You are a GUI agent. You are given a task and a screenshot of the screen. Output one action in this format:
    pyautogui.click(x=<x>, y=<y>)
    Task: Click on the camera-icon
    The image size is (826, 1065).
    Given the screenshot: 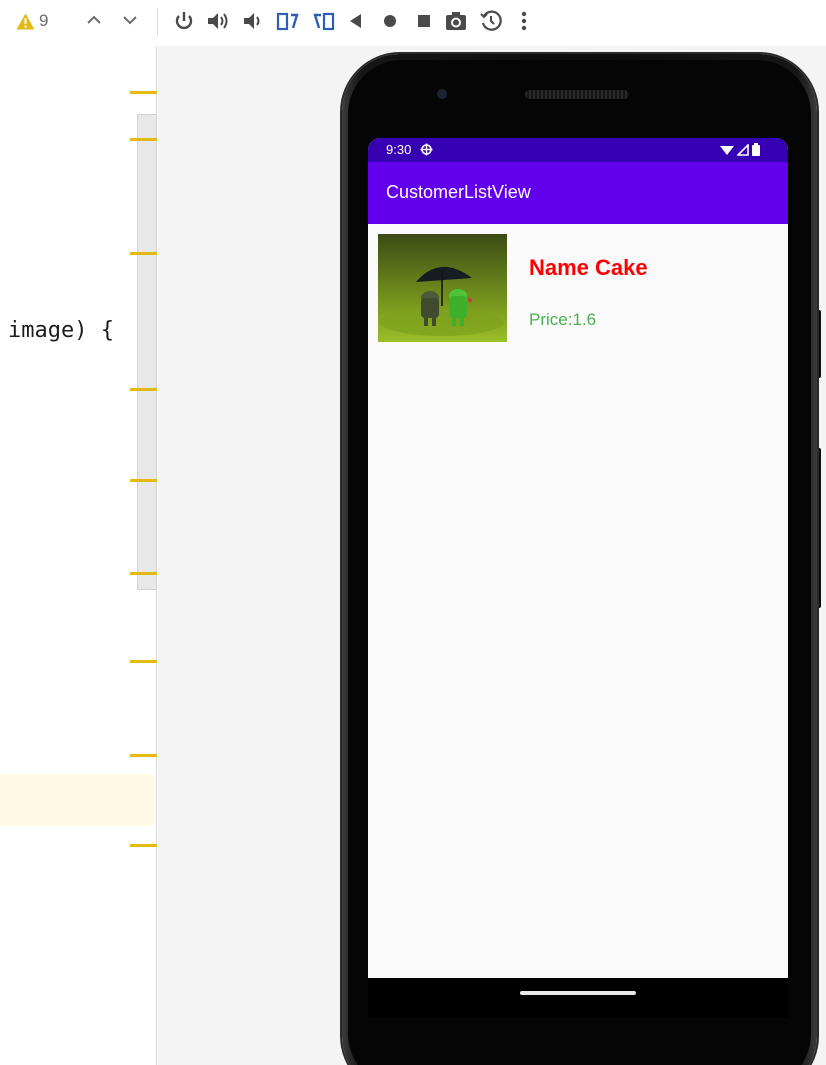 What is the action you would take?
    pyautogui.click(x=456, y=21)
    